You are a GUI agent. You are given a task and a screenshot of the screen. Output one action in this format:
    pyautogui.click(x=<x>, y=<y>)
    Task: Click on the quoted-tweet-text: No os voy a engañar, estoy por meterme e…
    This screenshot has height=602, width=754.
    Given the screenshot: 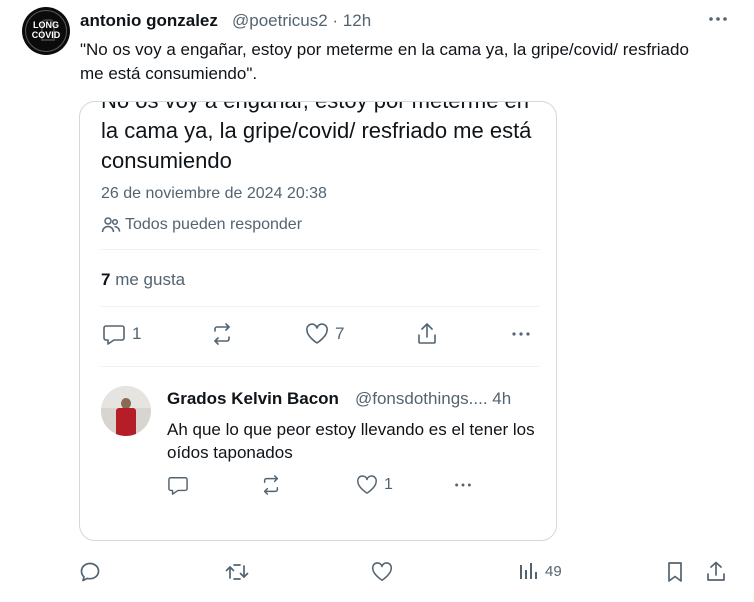 What is the action you would take?
    pyautogui.click(x=316, y=137)
    